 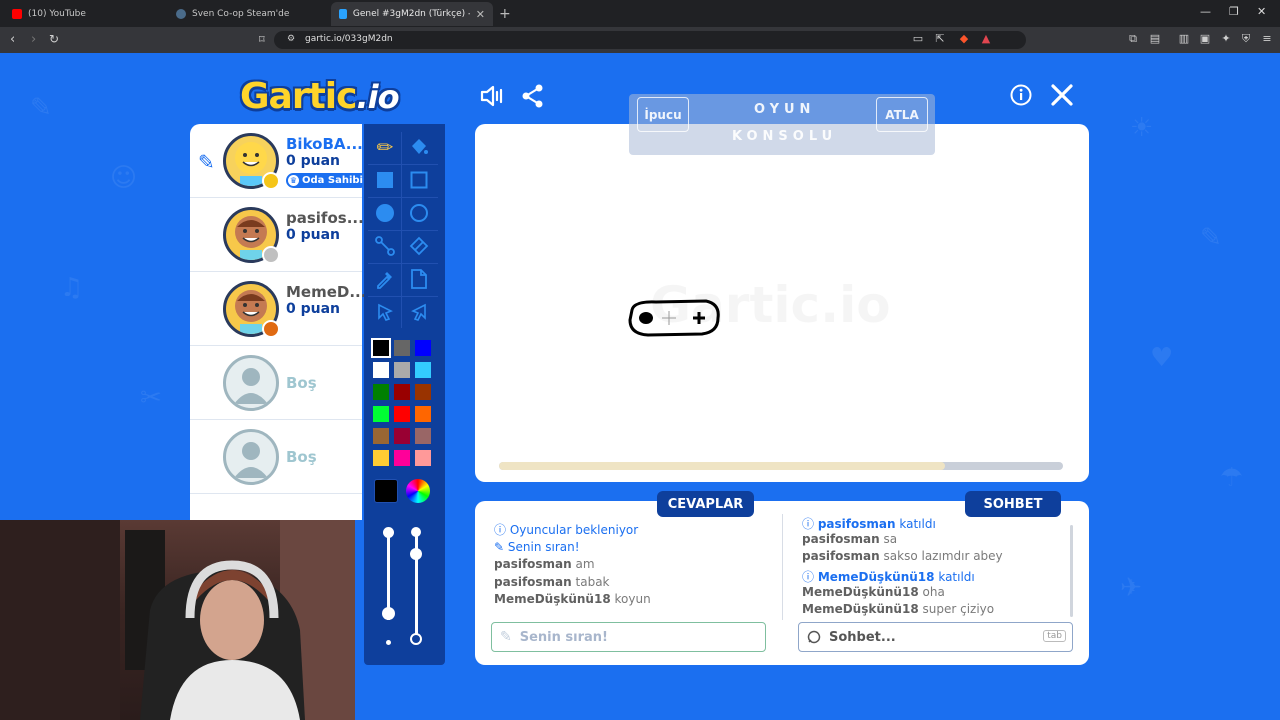 I want to click on bookmark-icon: ⌑, so click(x=262, y=39).